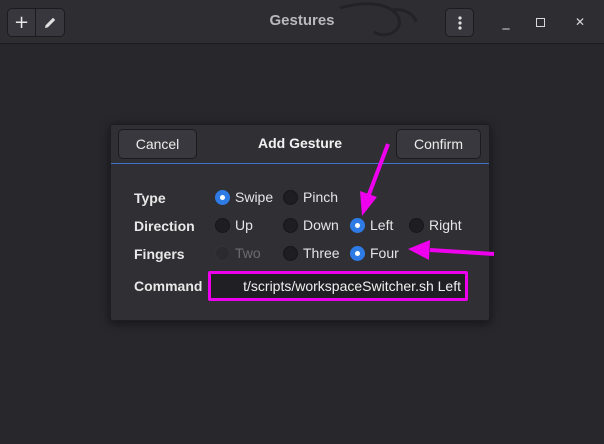 The image size is (604, 444). I want to click on fingers-row: Fingers Two Three Four, so click(300, 254).